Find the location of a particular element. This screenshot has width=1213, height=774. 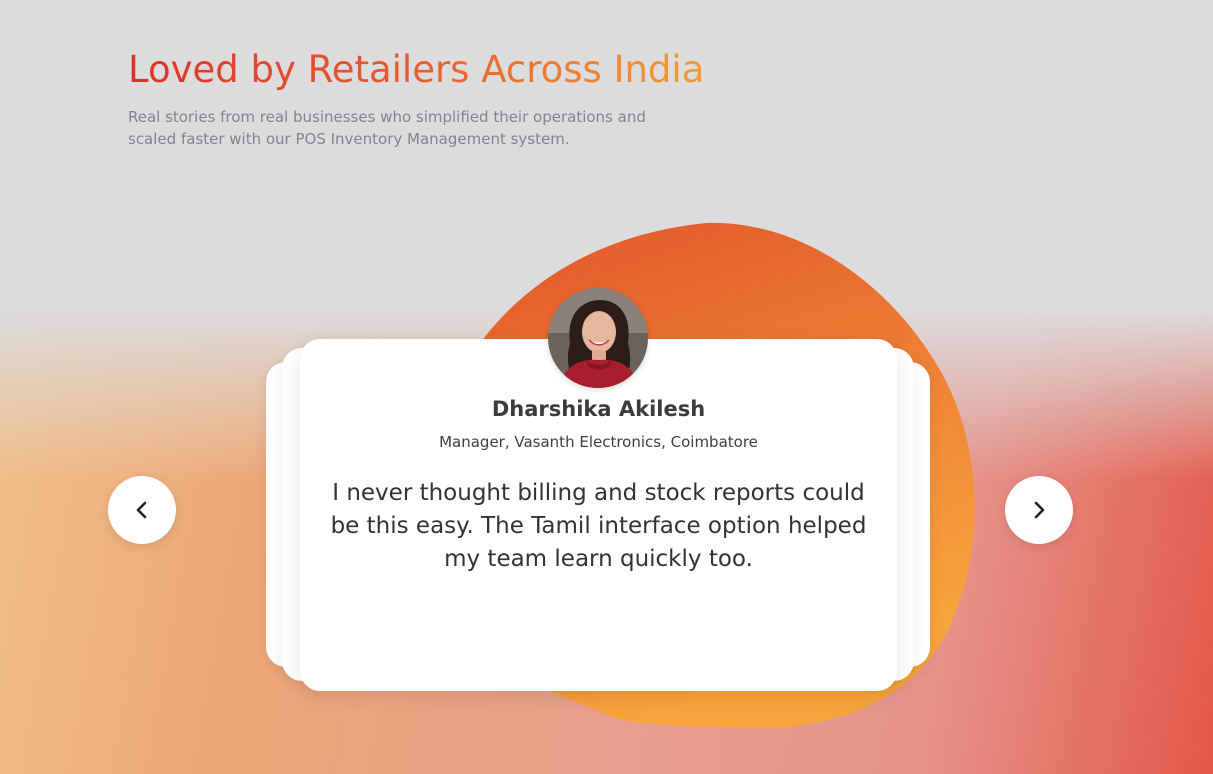

section-title: Loved by Retailers Across India is located at coordinates (428, 70).